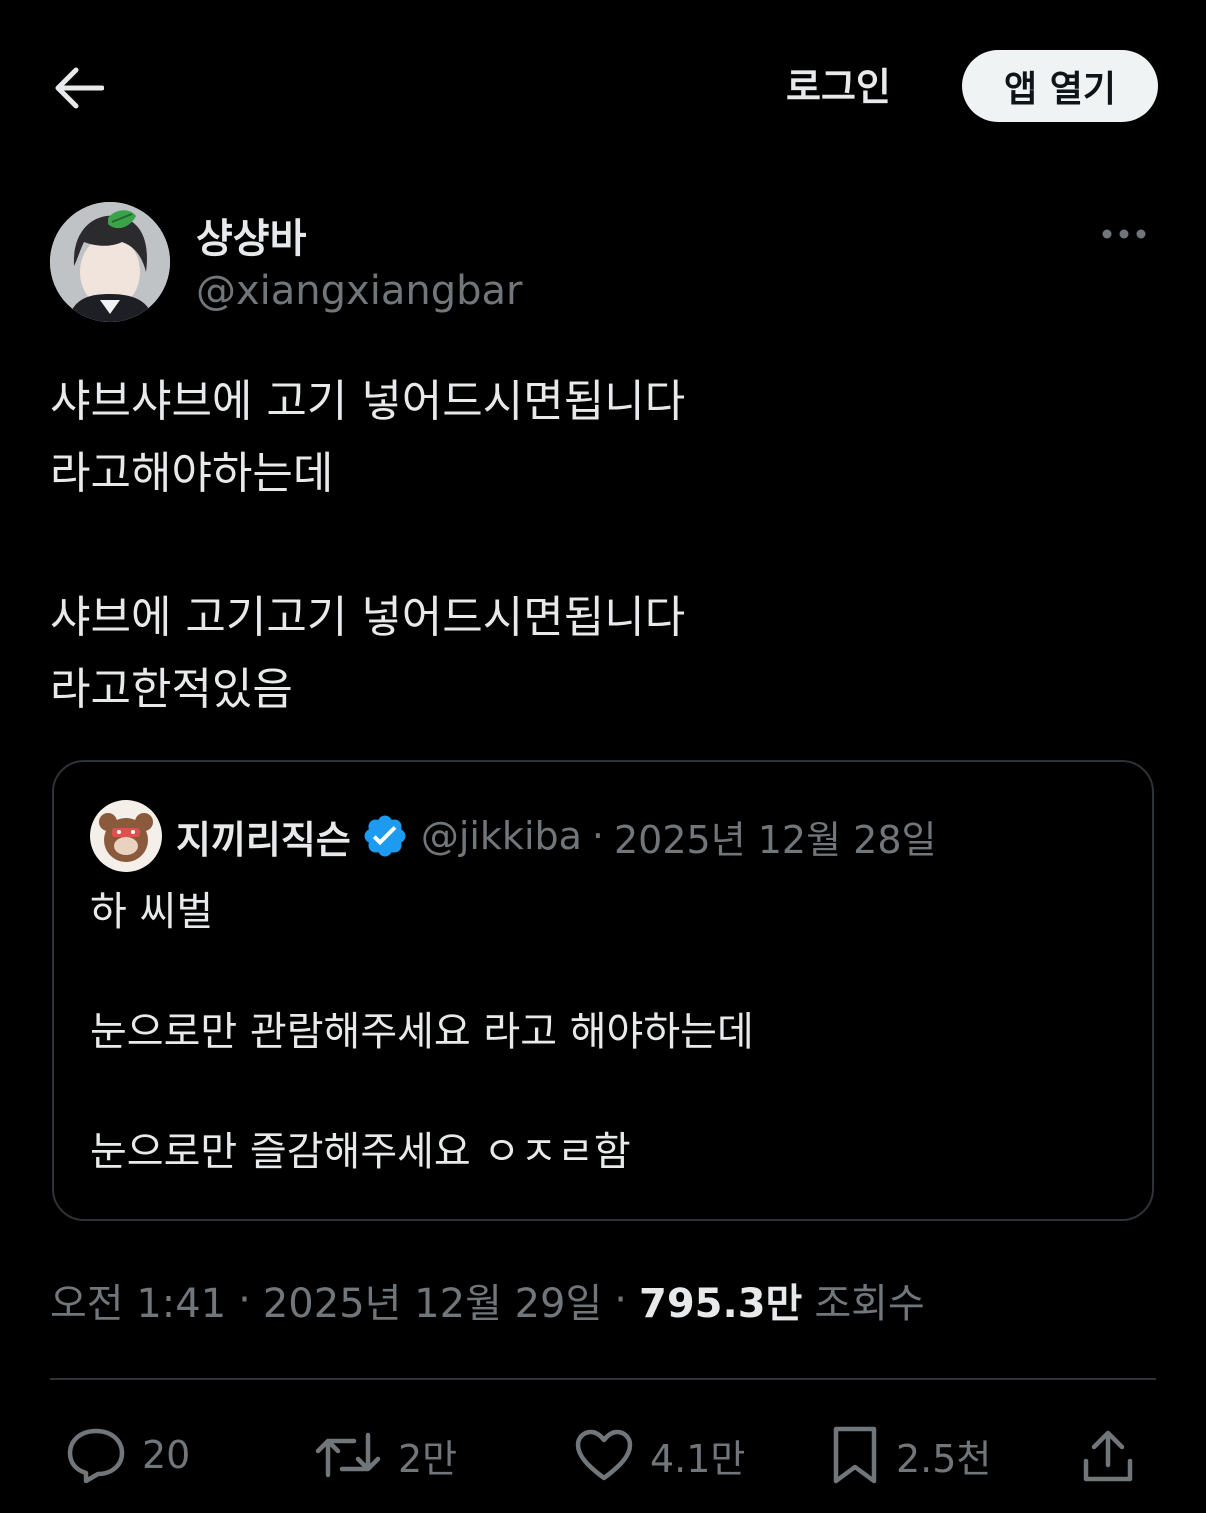 Image resolution: width=1206 pixels, height=1513 pixels. I want to click on tweet-meta: 오전 1:41 · 2025년 12월 29일 · 795.3만 조회수, so click(487, 1300).